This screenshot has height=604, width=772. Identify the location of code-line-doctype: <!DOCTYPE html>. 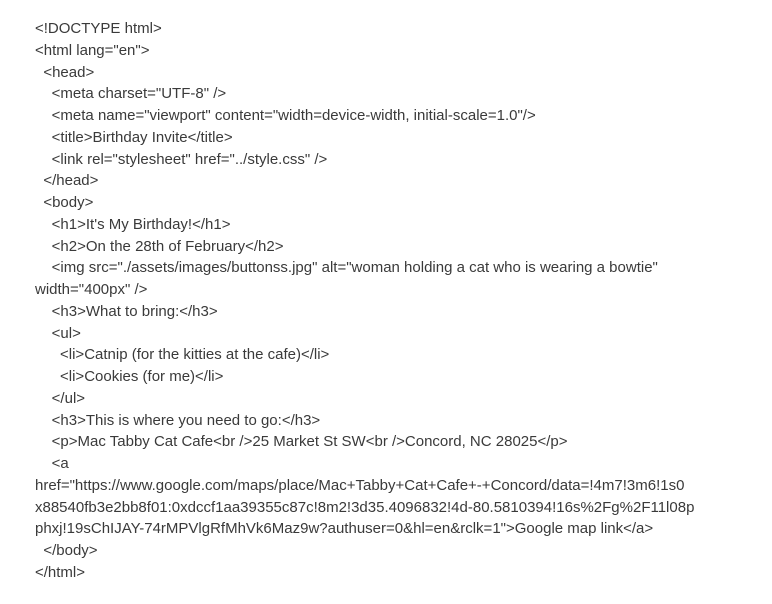
(98, 28).